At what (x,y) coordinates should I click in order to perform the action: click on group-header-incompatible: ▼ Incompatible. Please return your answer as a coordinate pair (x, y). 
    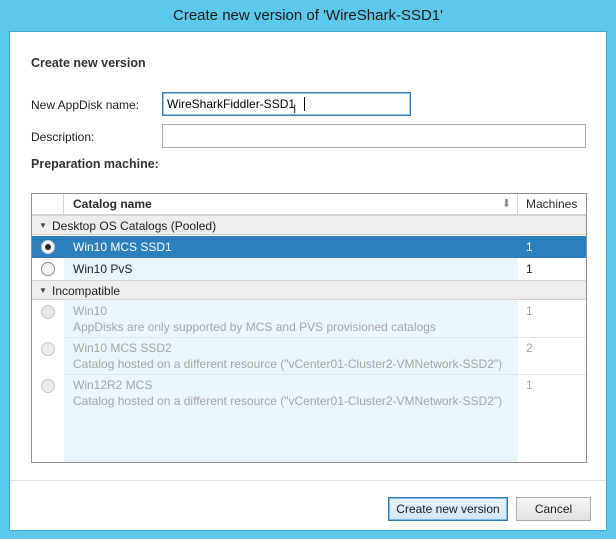
    Looking at the image, I should click on (309, 290).